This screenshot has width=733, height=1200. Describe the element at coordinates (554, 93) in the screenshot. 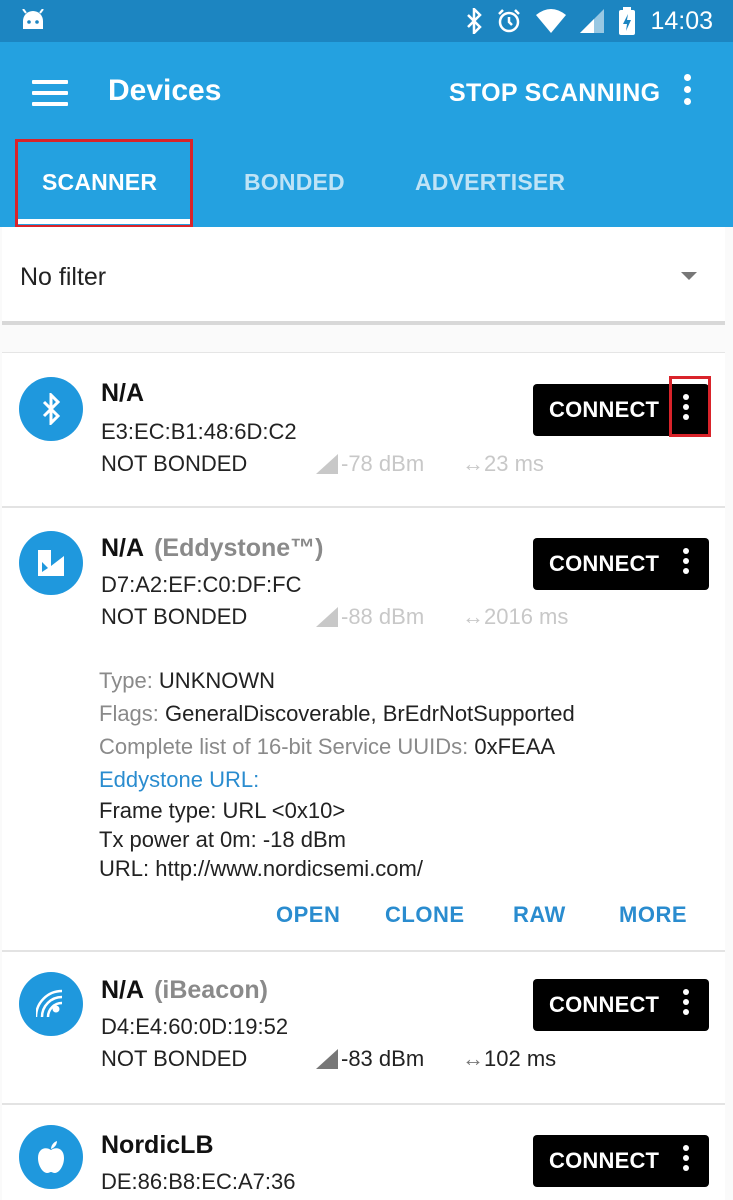

I see `stop-scanning-button: STOP SCANNING` at that location.